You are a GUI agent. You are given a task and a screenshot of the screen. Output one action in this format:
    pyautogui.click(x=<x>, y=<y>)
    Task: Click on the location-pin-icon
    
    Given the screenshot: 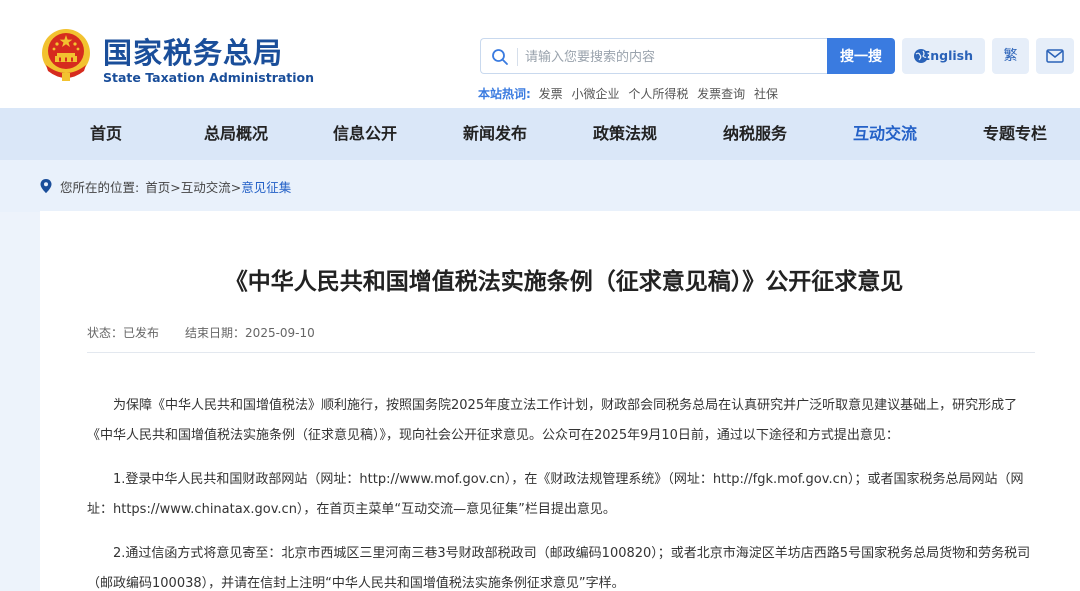 What is the action you would take?
    pyautogui.click(x=46, y=186)
    